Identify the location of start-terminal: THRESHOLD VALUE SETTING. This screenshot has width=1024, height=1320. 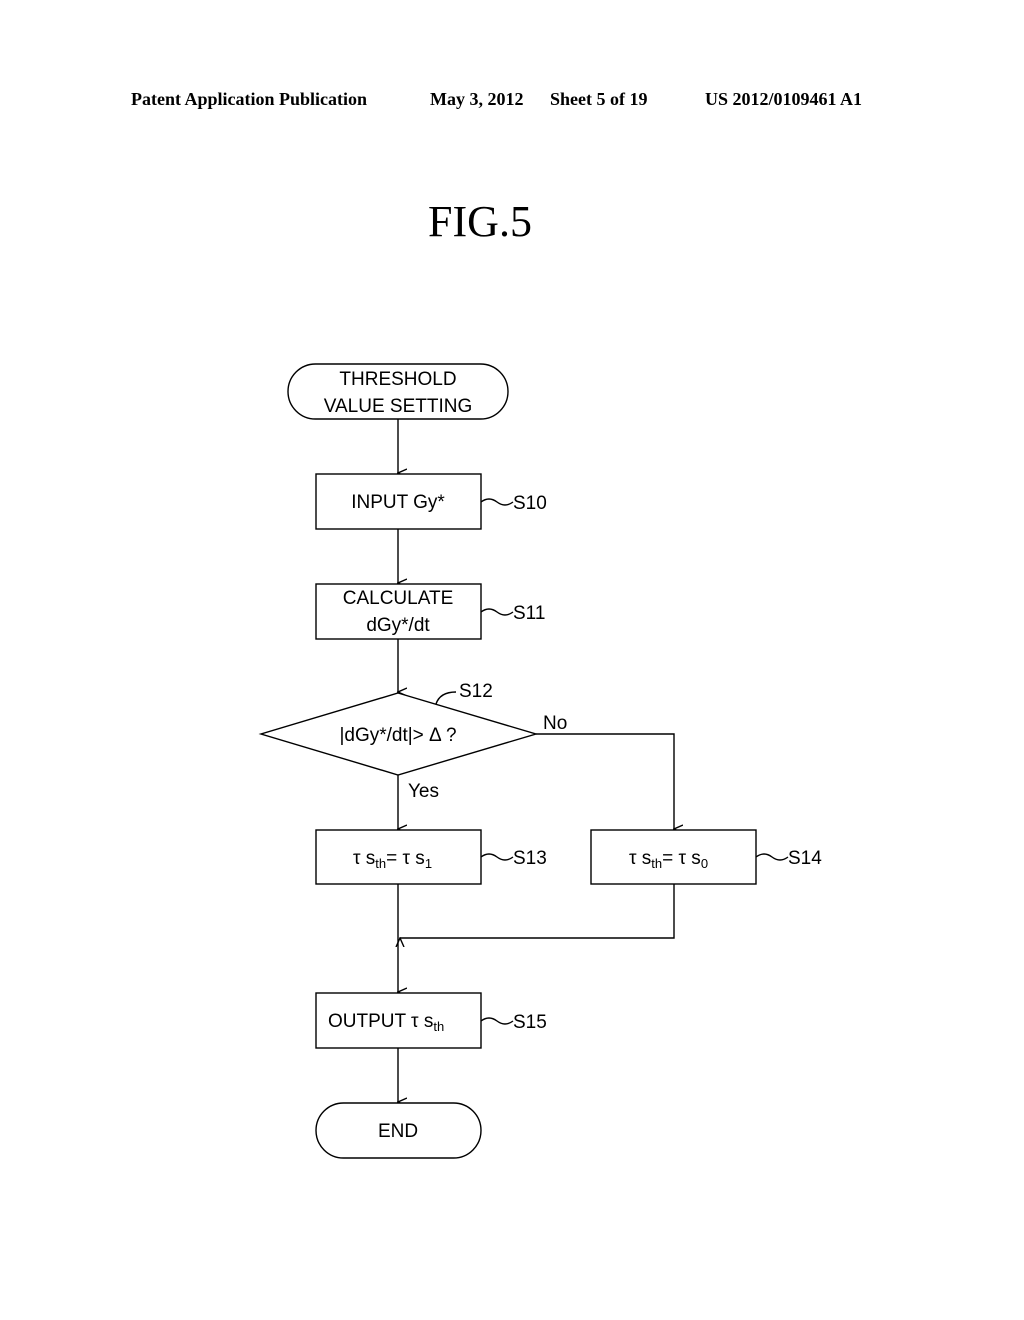
(398, 391).